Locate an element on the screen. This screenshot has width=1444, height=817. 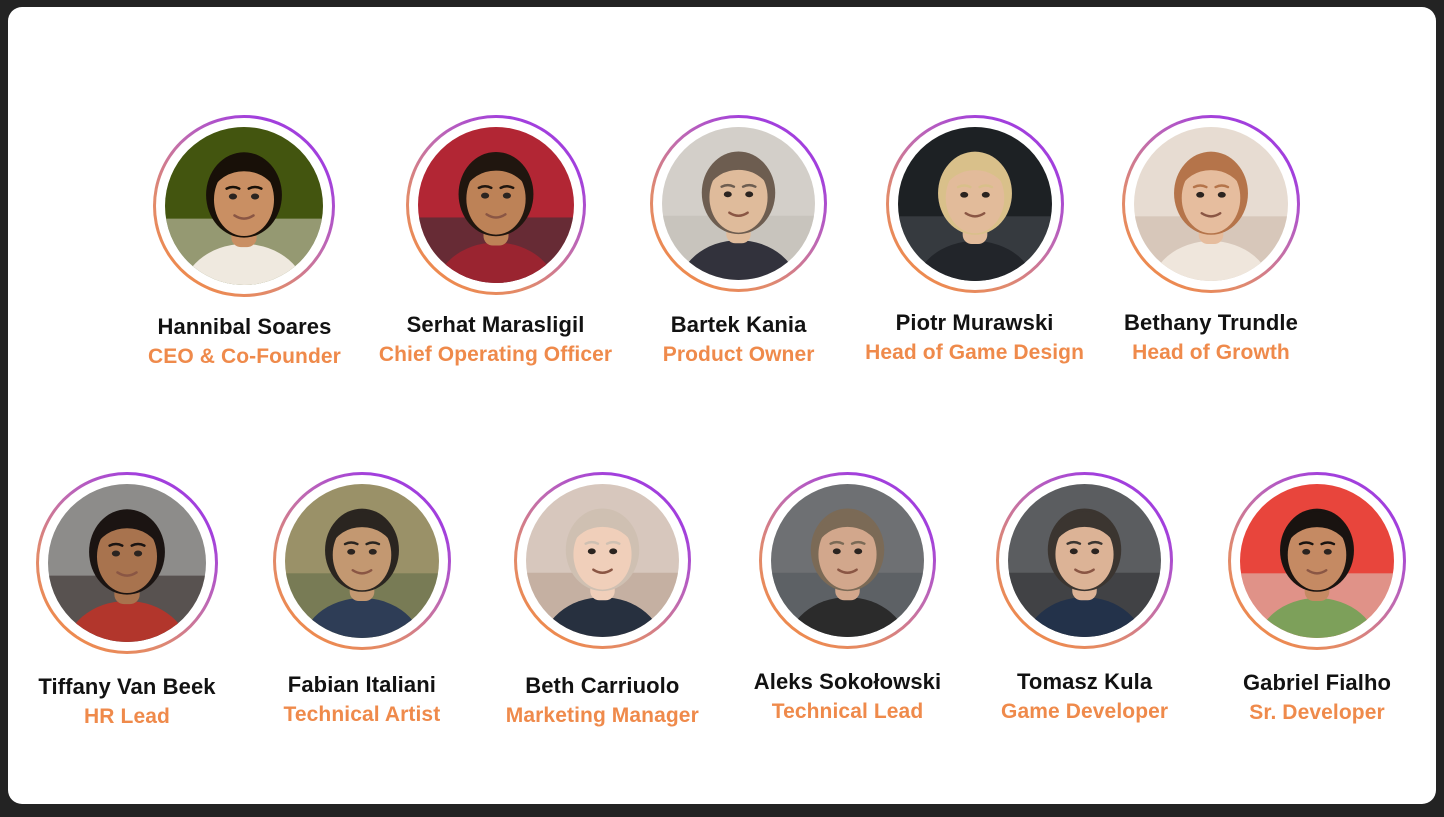
member-role: Head of Game Design is located at coordinates (975, 352).